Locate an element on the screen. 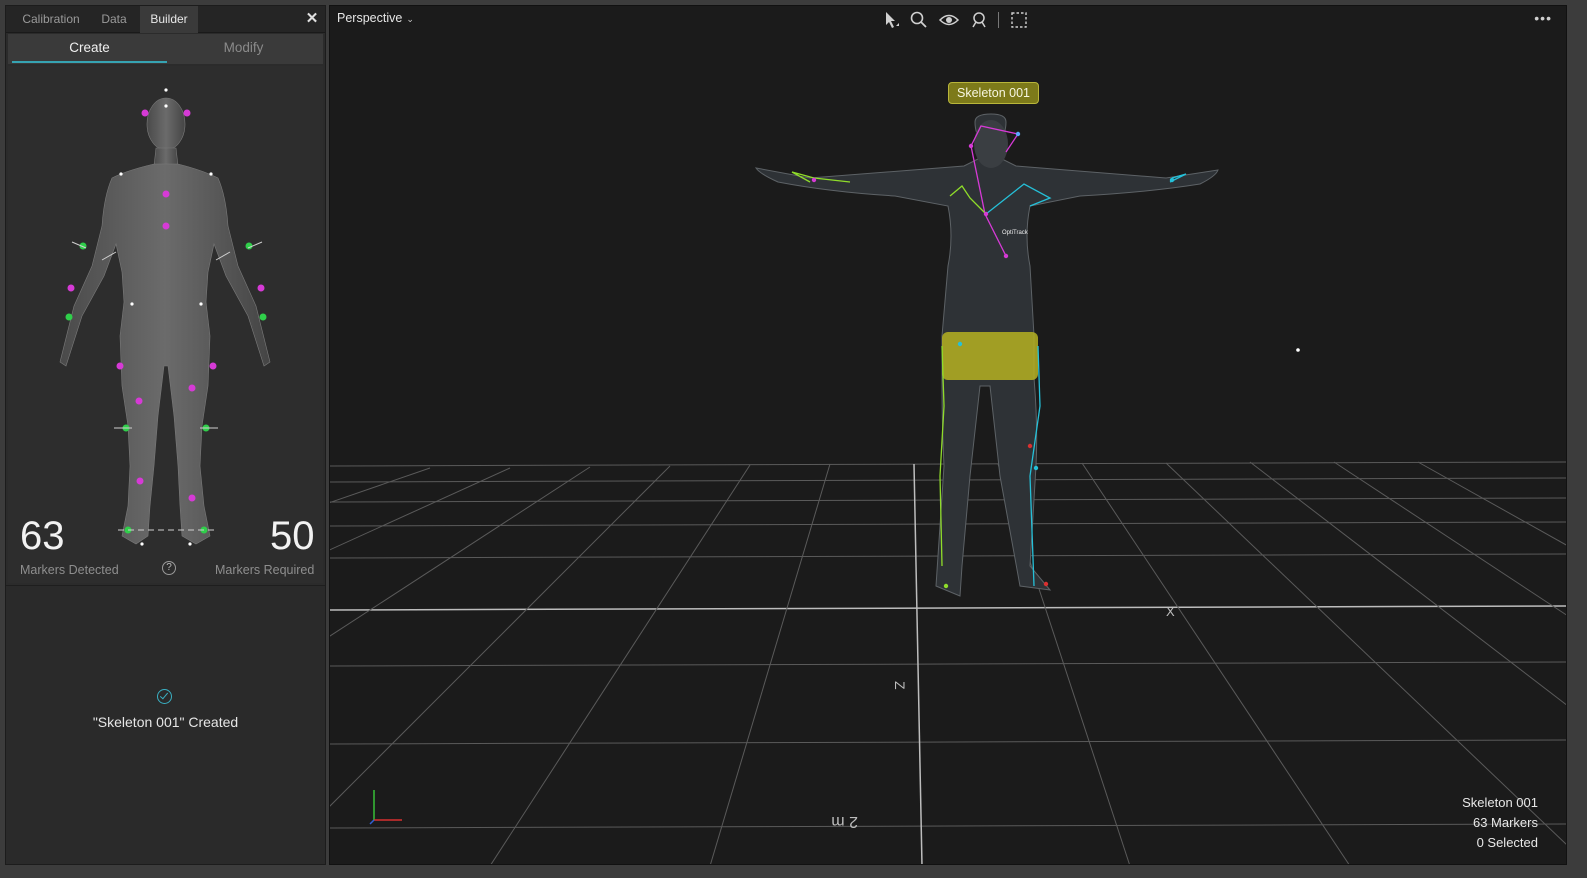 The height and width of the screenshot is (878, 1587). axis-gizmo is located at coordinates (385, 807).